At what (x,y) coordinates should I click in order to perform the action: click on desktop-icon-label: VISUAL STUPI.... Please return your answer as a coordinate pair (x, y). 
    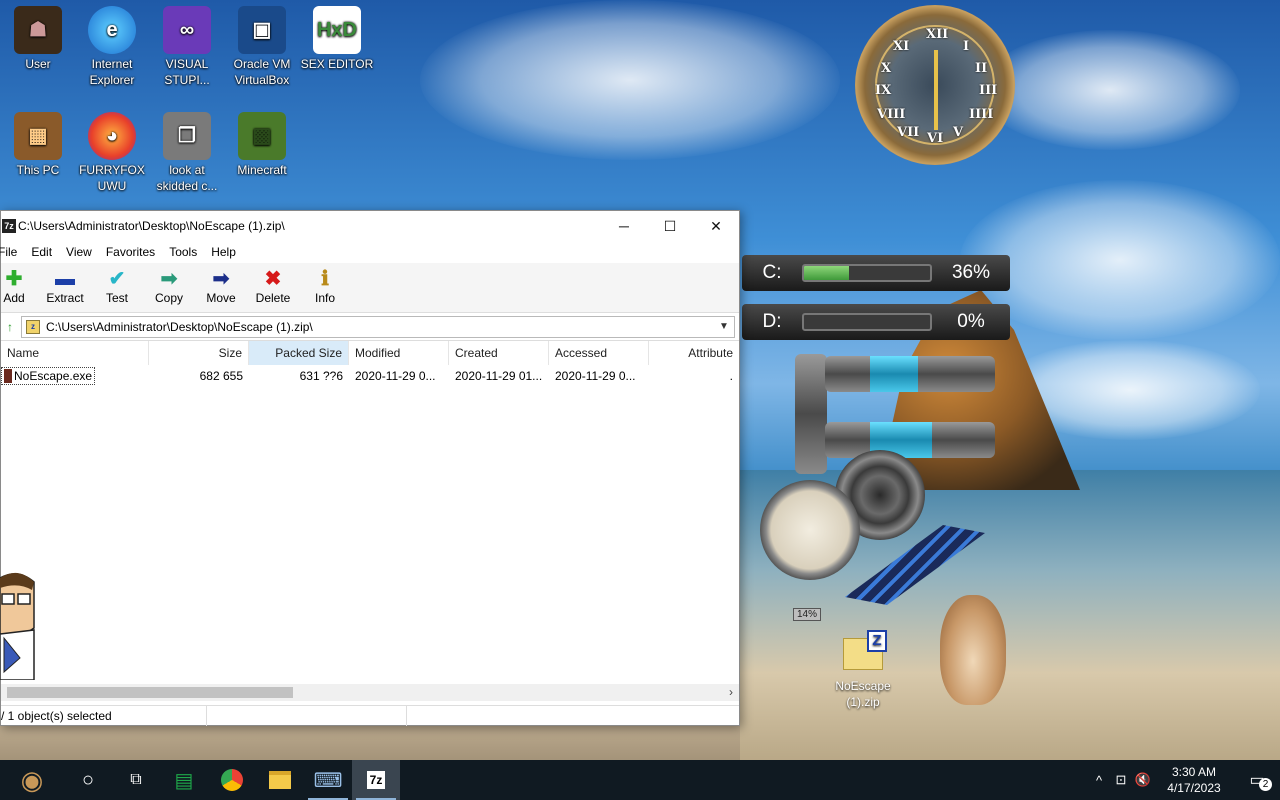
    Looking at the image, I should click on (187, 72).